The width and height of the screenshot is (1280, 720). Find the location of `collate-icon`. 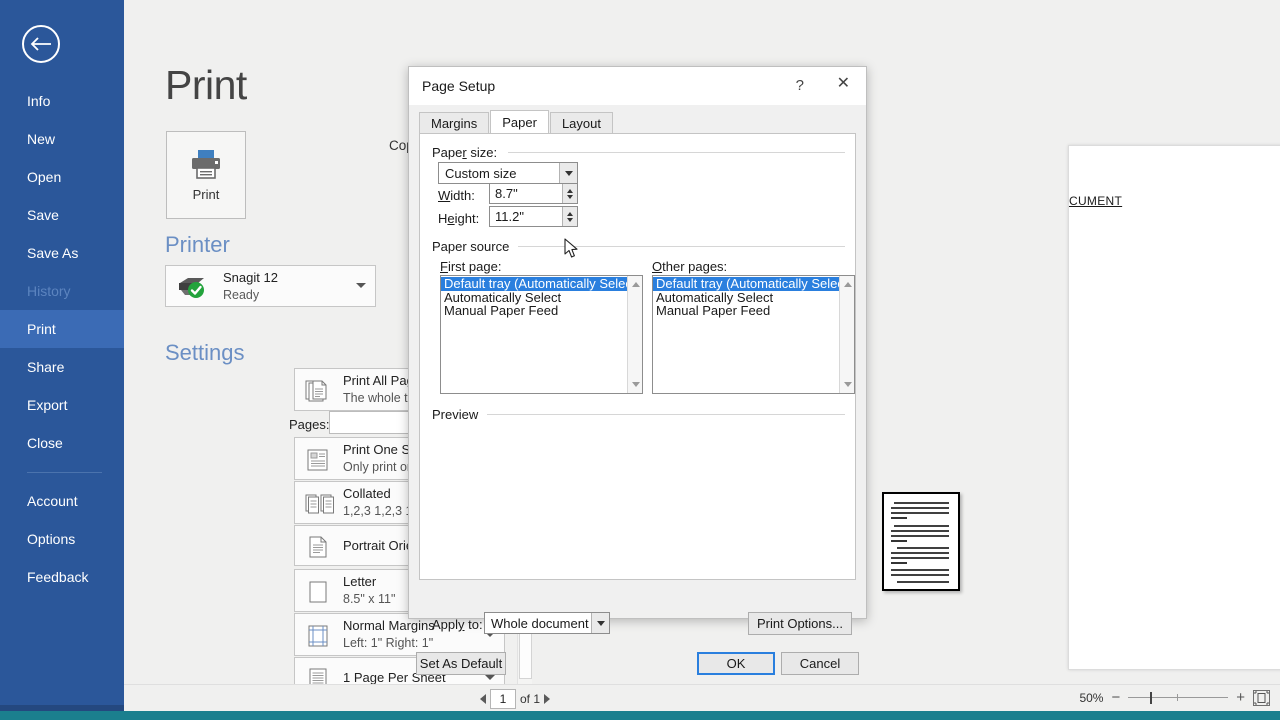

collate-icon is located at coordinates (319, 504).